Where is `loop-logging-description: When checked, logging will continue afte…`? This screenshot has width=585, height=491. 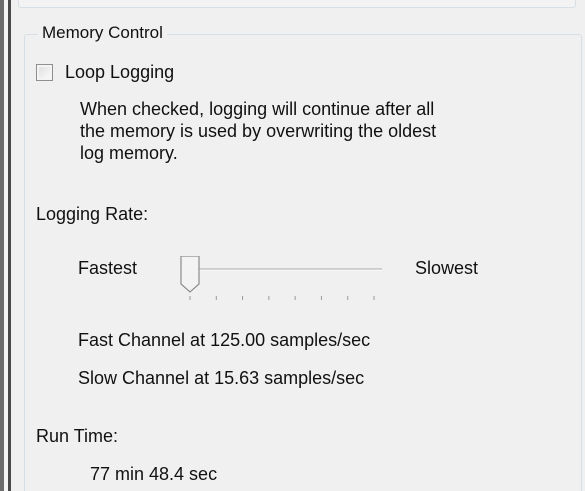
loop-logging-description: When checked, logging will continue afte… is located at coordinates (300, 131).